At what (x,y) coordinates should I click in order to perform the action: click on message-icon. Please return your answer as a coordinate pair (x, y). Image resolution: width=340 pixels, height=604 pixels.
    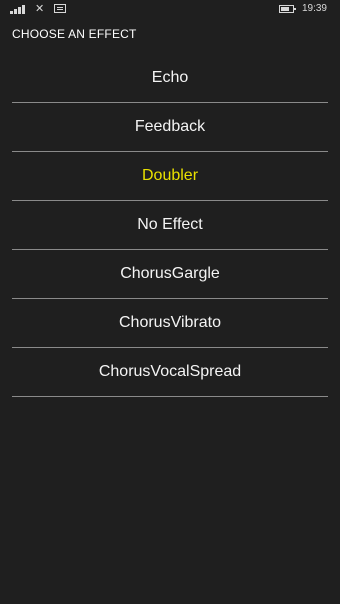
    Looking at the image, I should click on (60, 8).